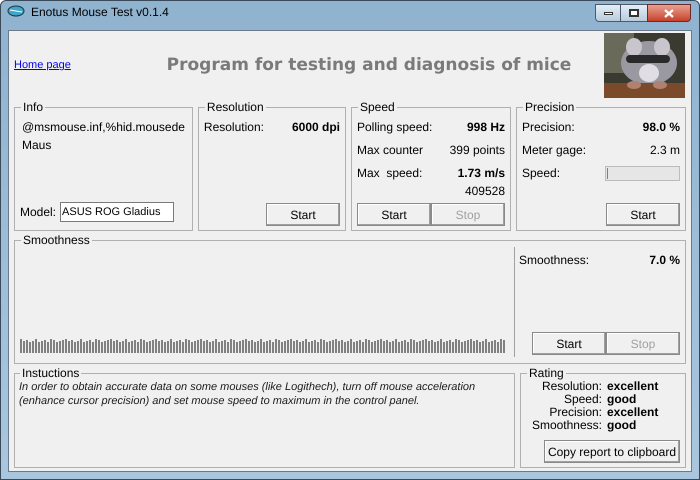 This screenshot has width=700, height=480. I want to click on mouse-icon, so click(16, 11).